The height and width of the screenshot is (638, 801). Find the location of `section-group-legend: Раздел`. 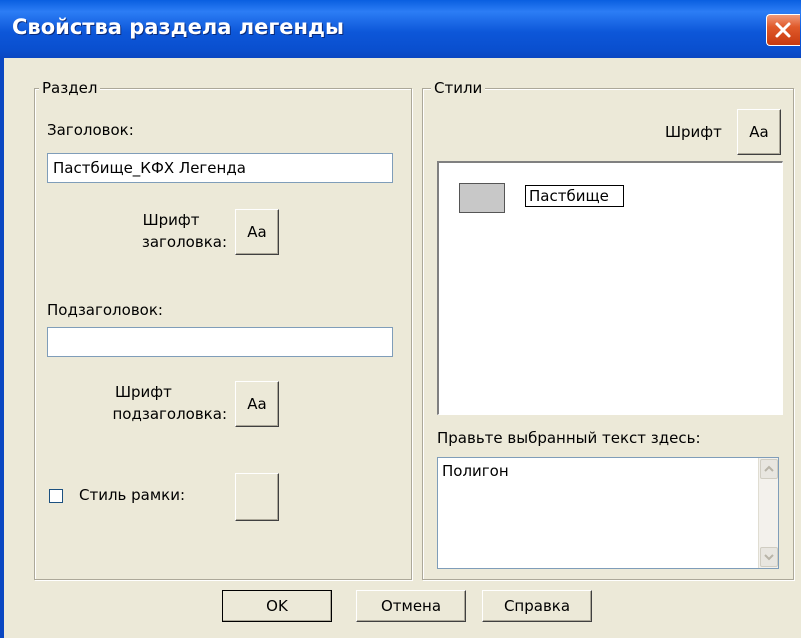

section-group-legend: Раздел is located at coordinates (70, 88).